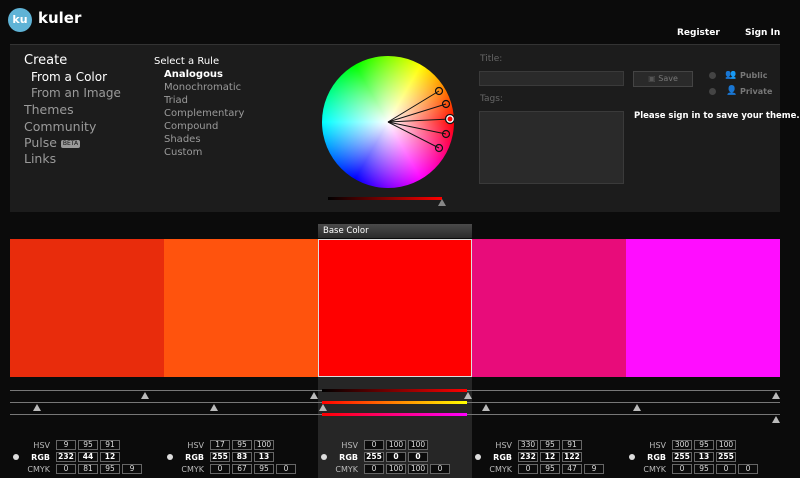 Image resolution: width=800 pixels, height=478 pixels. Describe the element at coordinates (40, 158) in the screenshot. I see `nav-links: Links` at that location.